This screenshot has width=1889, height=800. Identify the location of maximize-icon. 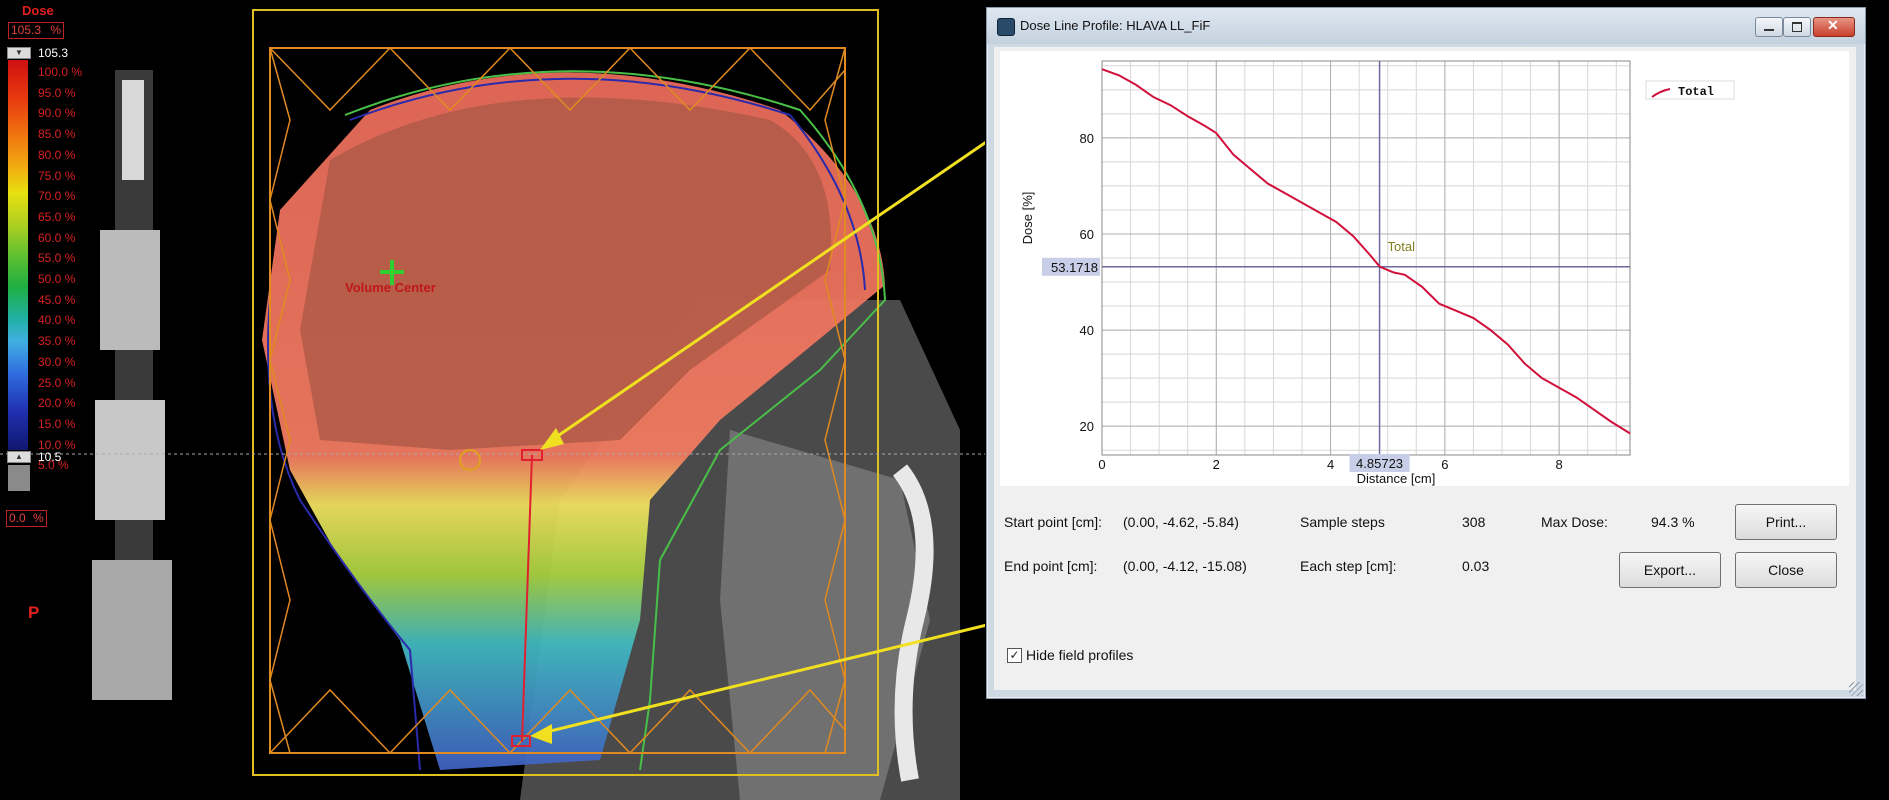
(1797, 27).